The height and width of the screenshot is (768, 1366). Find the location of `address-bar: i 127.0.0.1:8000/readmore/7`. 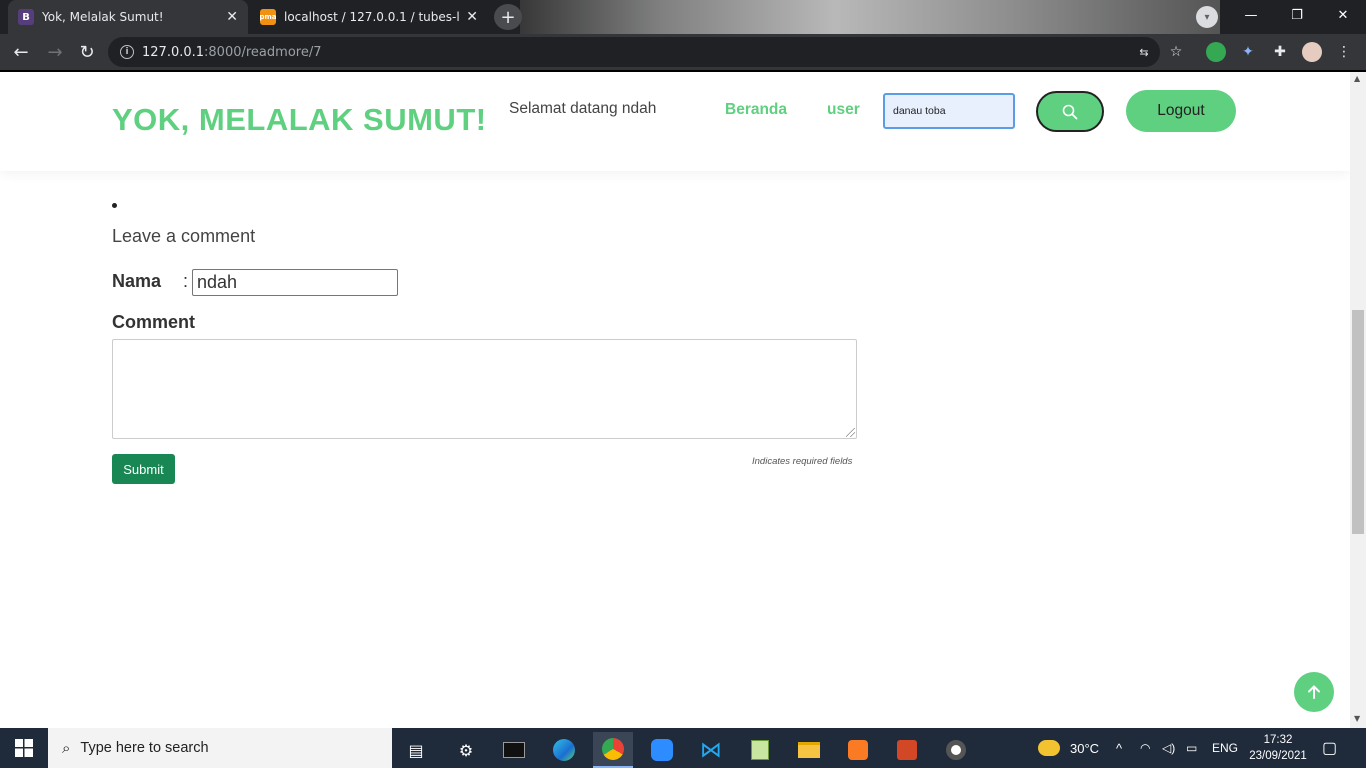

address-bar: i 127.0.0.1:8000/readmore/7 is located at coordinates (634, 52).